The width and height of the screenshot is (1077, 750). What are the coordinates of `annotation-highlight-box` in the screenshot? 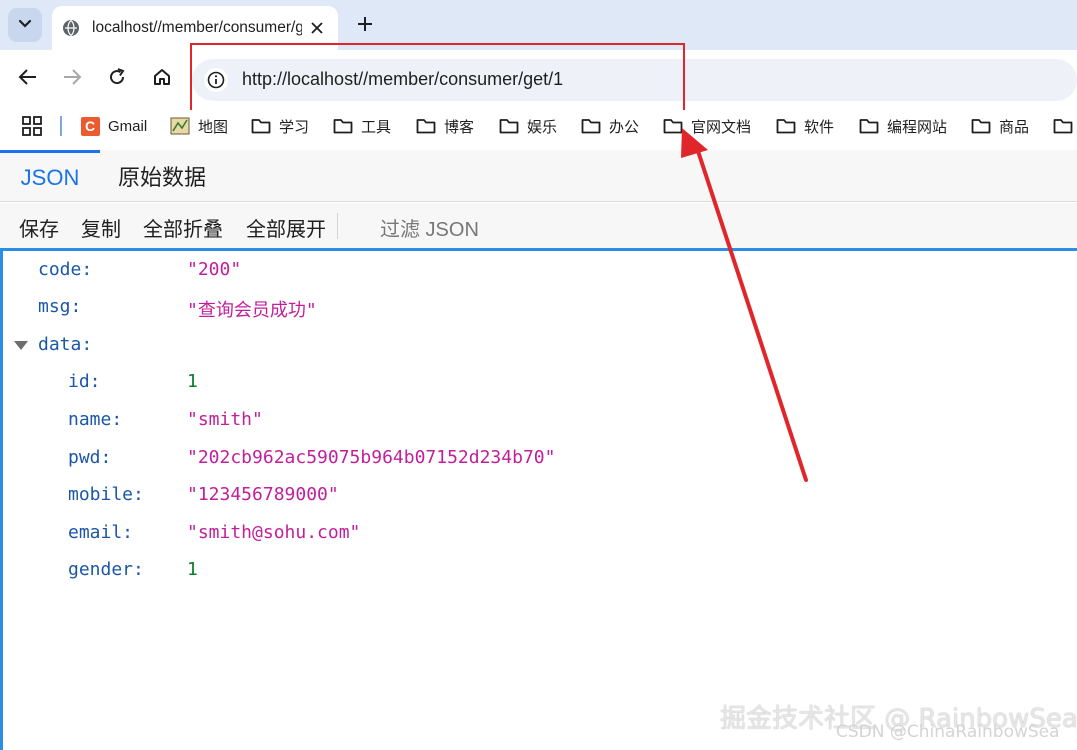 It's located at (437, 80).